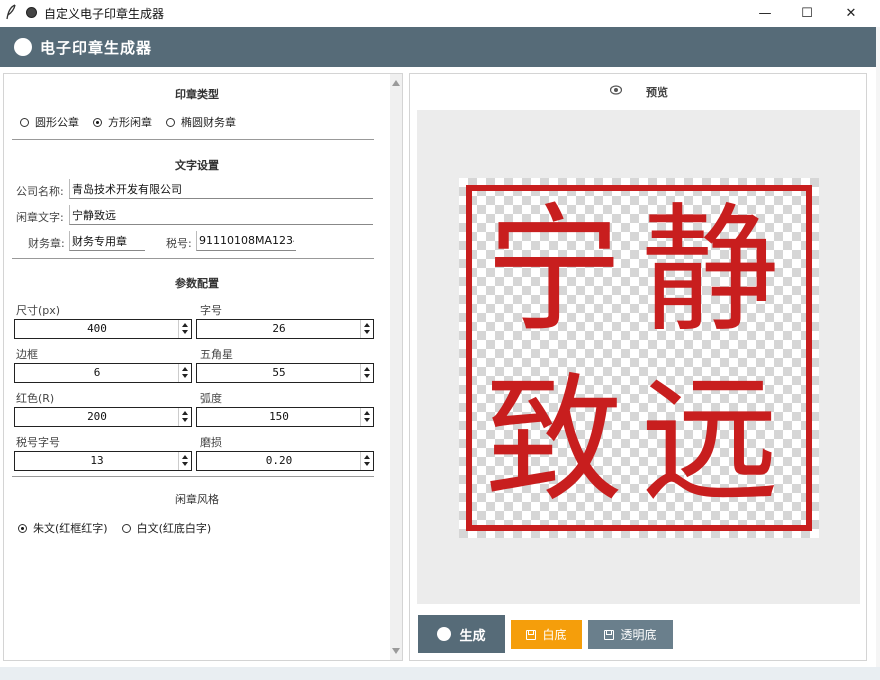  Describe the element at coordinates (197, 165) in the screenshot. I see `text-settings-title: 文字设置` at that location.